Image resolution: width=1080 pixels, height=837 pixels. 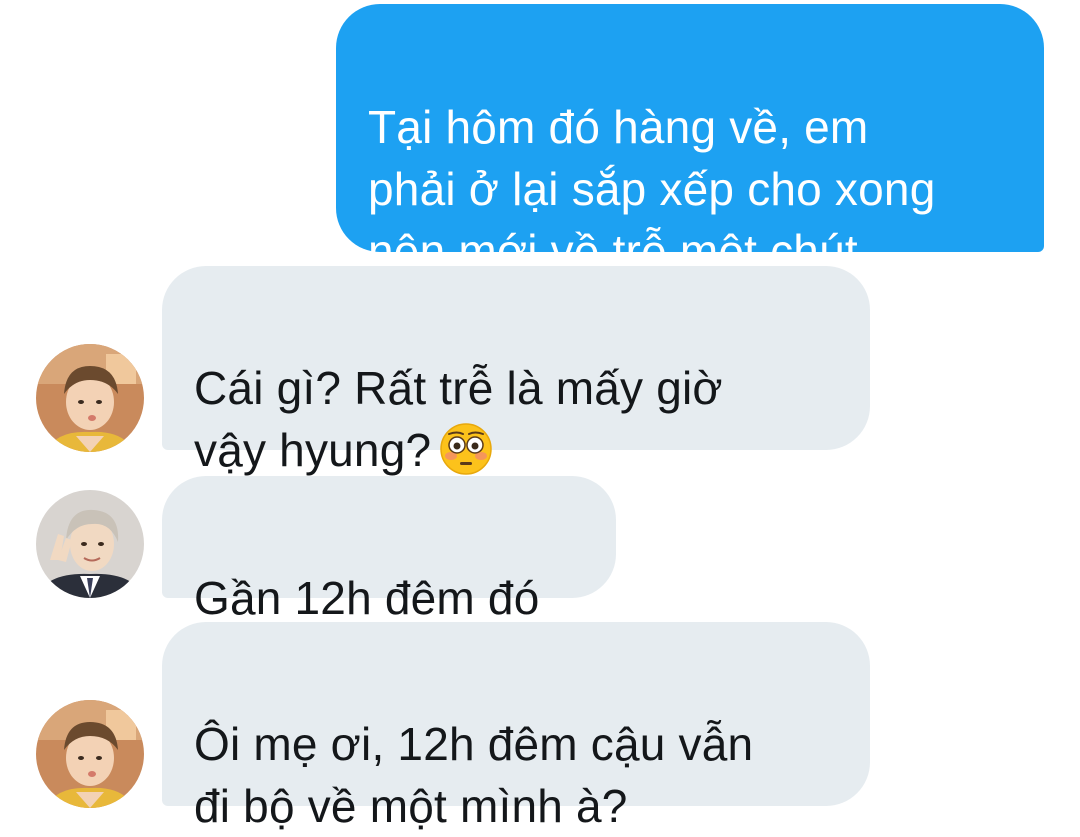 What do you see at coordinates (367, 598) in the screenshot?
I see `message-text: Gần 12h đêm đó` at bounding box center [367, 598].